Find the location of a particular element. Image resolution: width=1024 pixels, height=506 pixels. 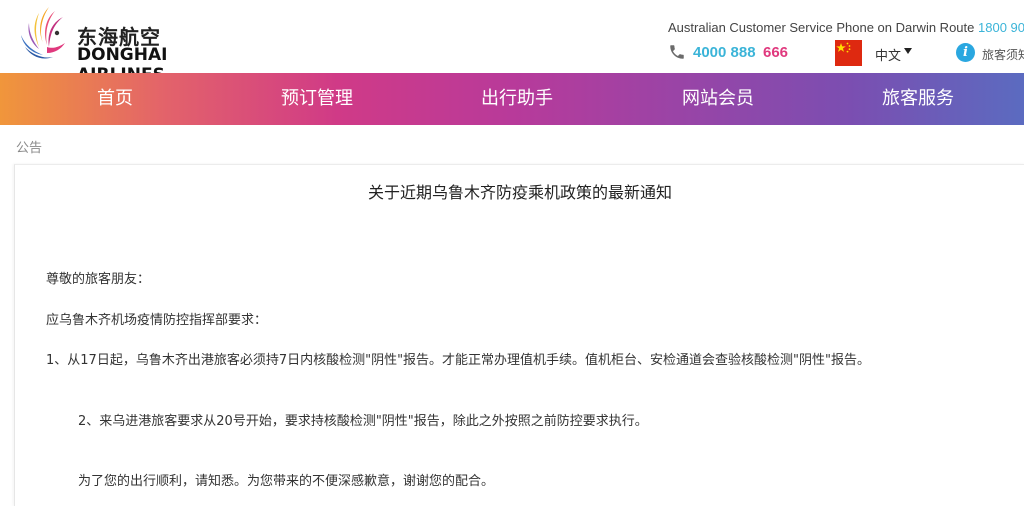

passenger-notice-link: 旅客须知 is located at coordinates (1003, 54).